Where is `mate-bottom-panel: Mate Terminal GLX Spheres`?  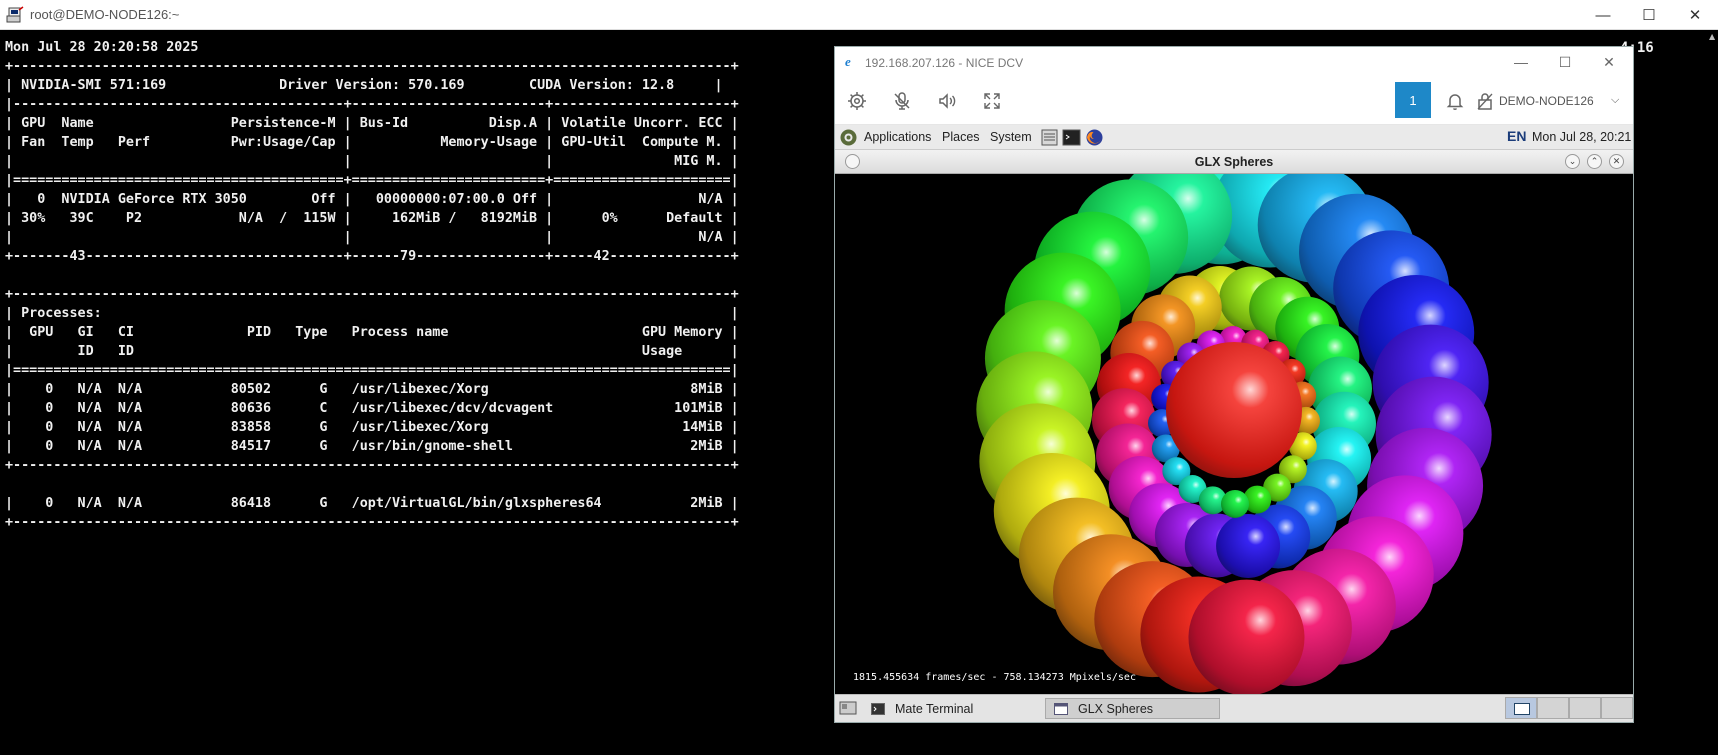 mate-bottom-panel: Mate Terminal GLX Spheres is located at coordinates (1234, 708).